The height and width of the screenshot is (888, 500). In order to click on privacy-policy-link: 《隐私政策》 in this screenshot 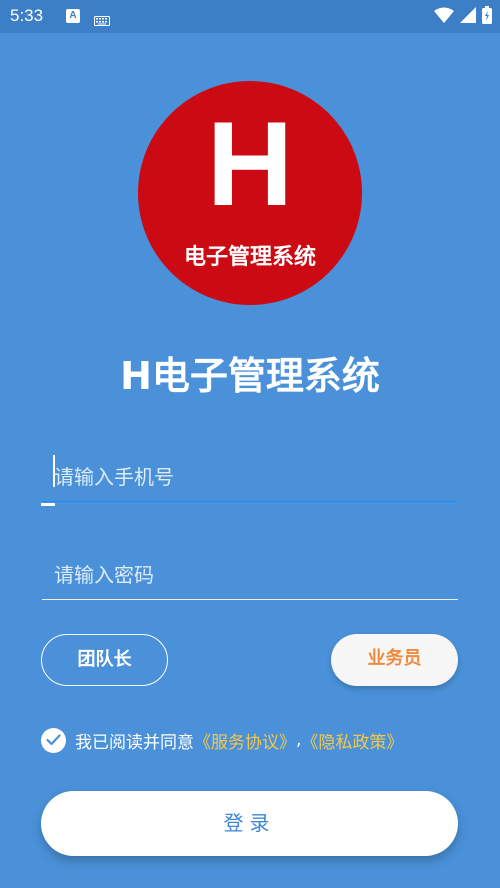, I will do `click(352, 740)`.